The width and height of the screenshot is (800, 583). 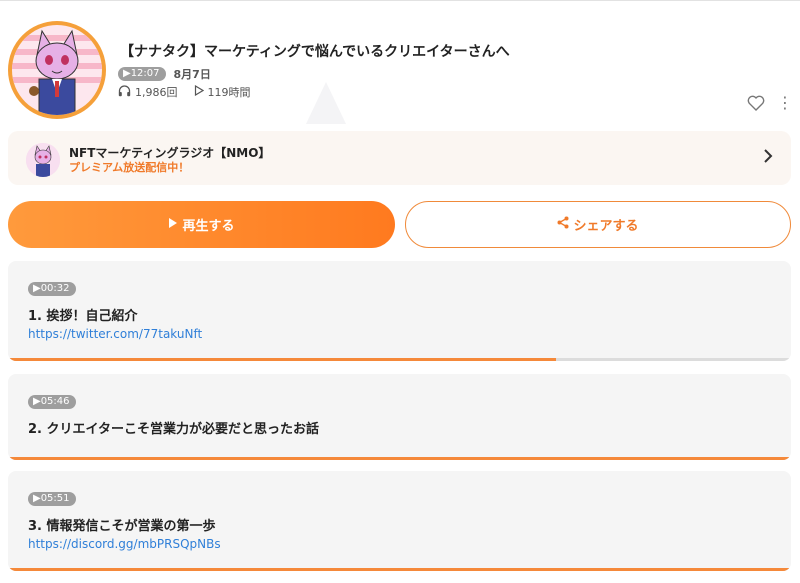 I want to click on chapter-link: https://discord.gg/mbPRSQpNBs, so click(x=124, y=544).